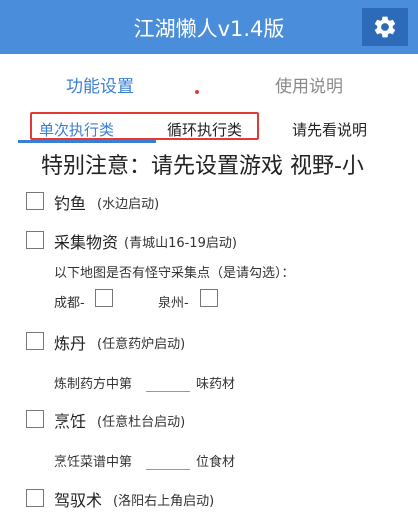 The image size is (418, 515). Describe the element at coordinates (309, 84) in the screenshot. I see `tab-usage-guide: 使用说明` at that location.